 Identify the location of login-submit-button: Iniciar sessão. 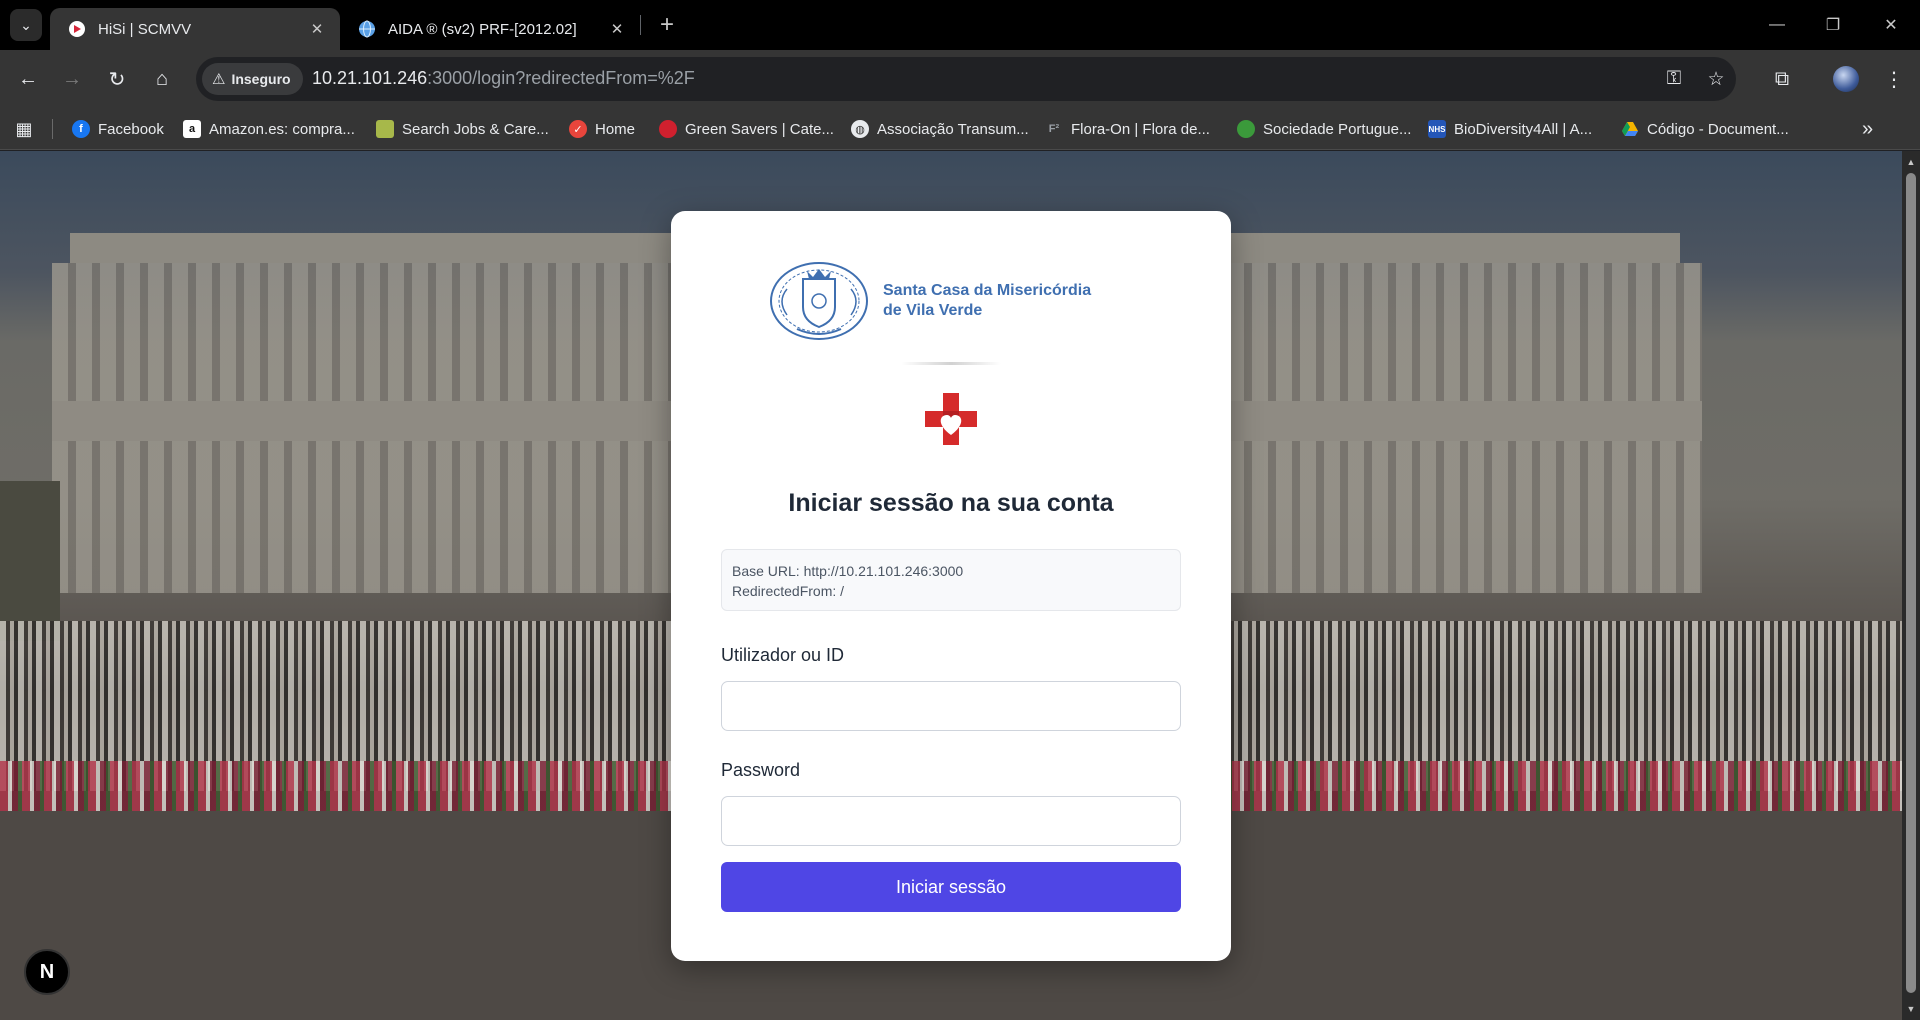
(951, 887).